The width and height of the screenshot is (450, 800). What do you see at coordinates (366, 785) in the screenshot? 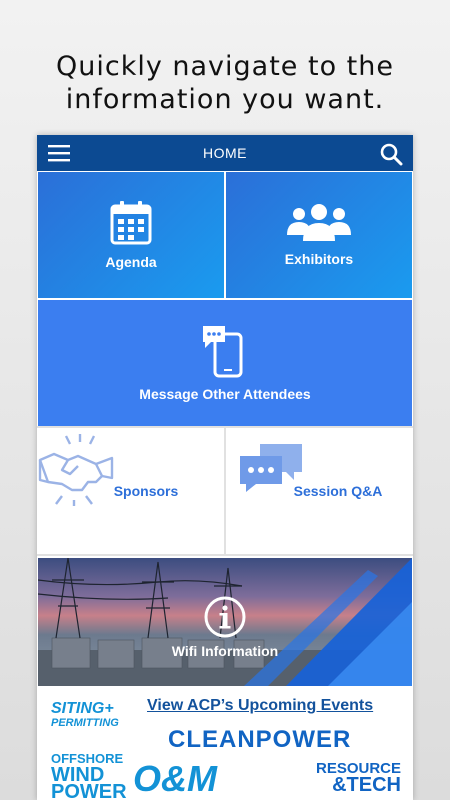
I see `tech-text: &TECH` at bounding box center [366, 785].